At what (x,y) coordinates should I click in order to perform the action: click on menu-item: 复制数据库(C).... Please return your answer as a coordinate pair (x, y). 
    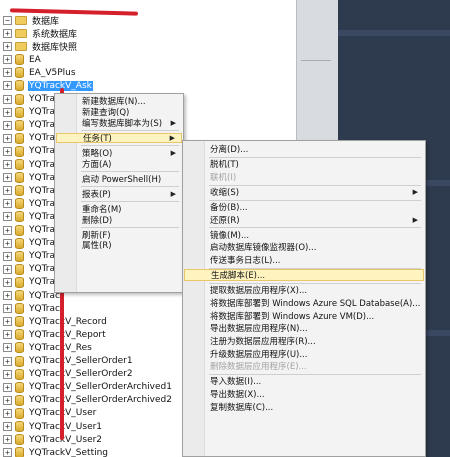
    Looking at the image, I should click on (304, 406).